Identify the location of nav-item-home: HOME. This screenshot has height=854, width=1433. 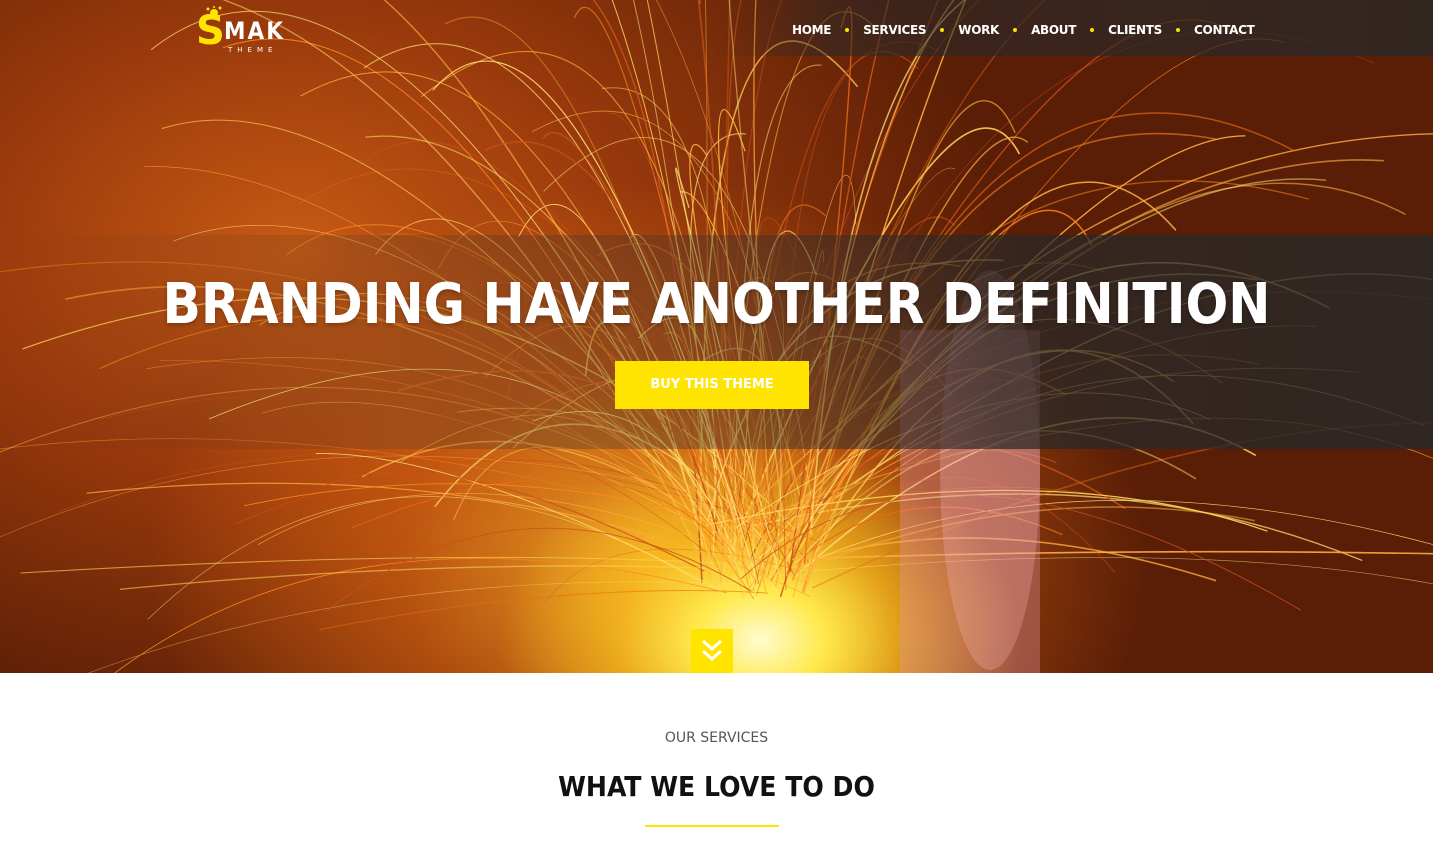
(811, 30).